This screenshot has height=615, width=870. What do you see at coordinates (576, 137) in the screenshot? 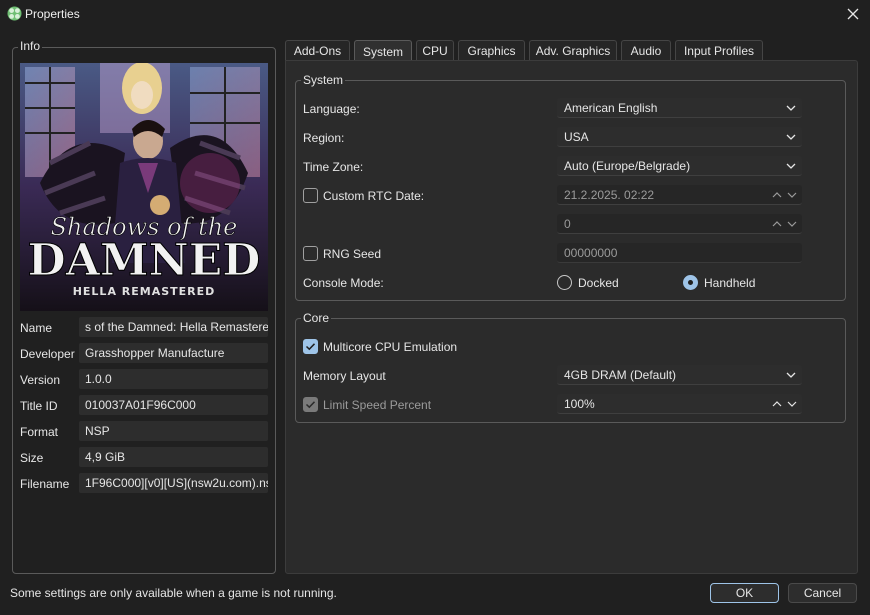
I see `region-value: USA` at bounding box center [576, 137].